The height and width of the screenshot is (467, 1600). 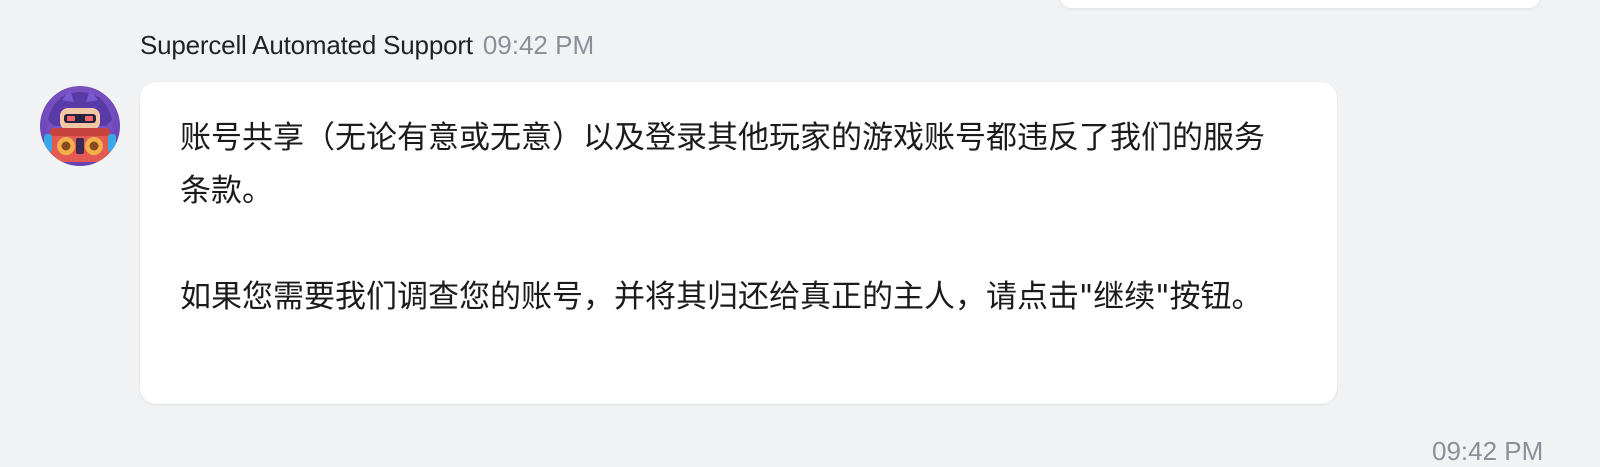 What do you see at coordinates (721, 297) in the screenshot?
I see `message-paragraph: 如果您需要我们调查您的账号，并将其归还给真正的主人，请点击"继续"按钮。` at bounding box center [721, 297].